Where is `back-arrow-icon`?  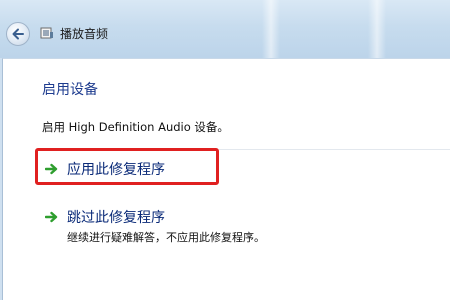 back-arrow-icon is located at coordinates (18, 34).